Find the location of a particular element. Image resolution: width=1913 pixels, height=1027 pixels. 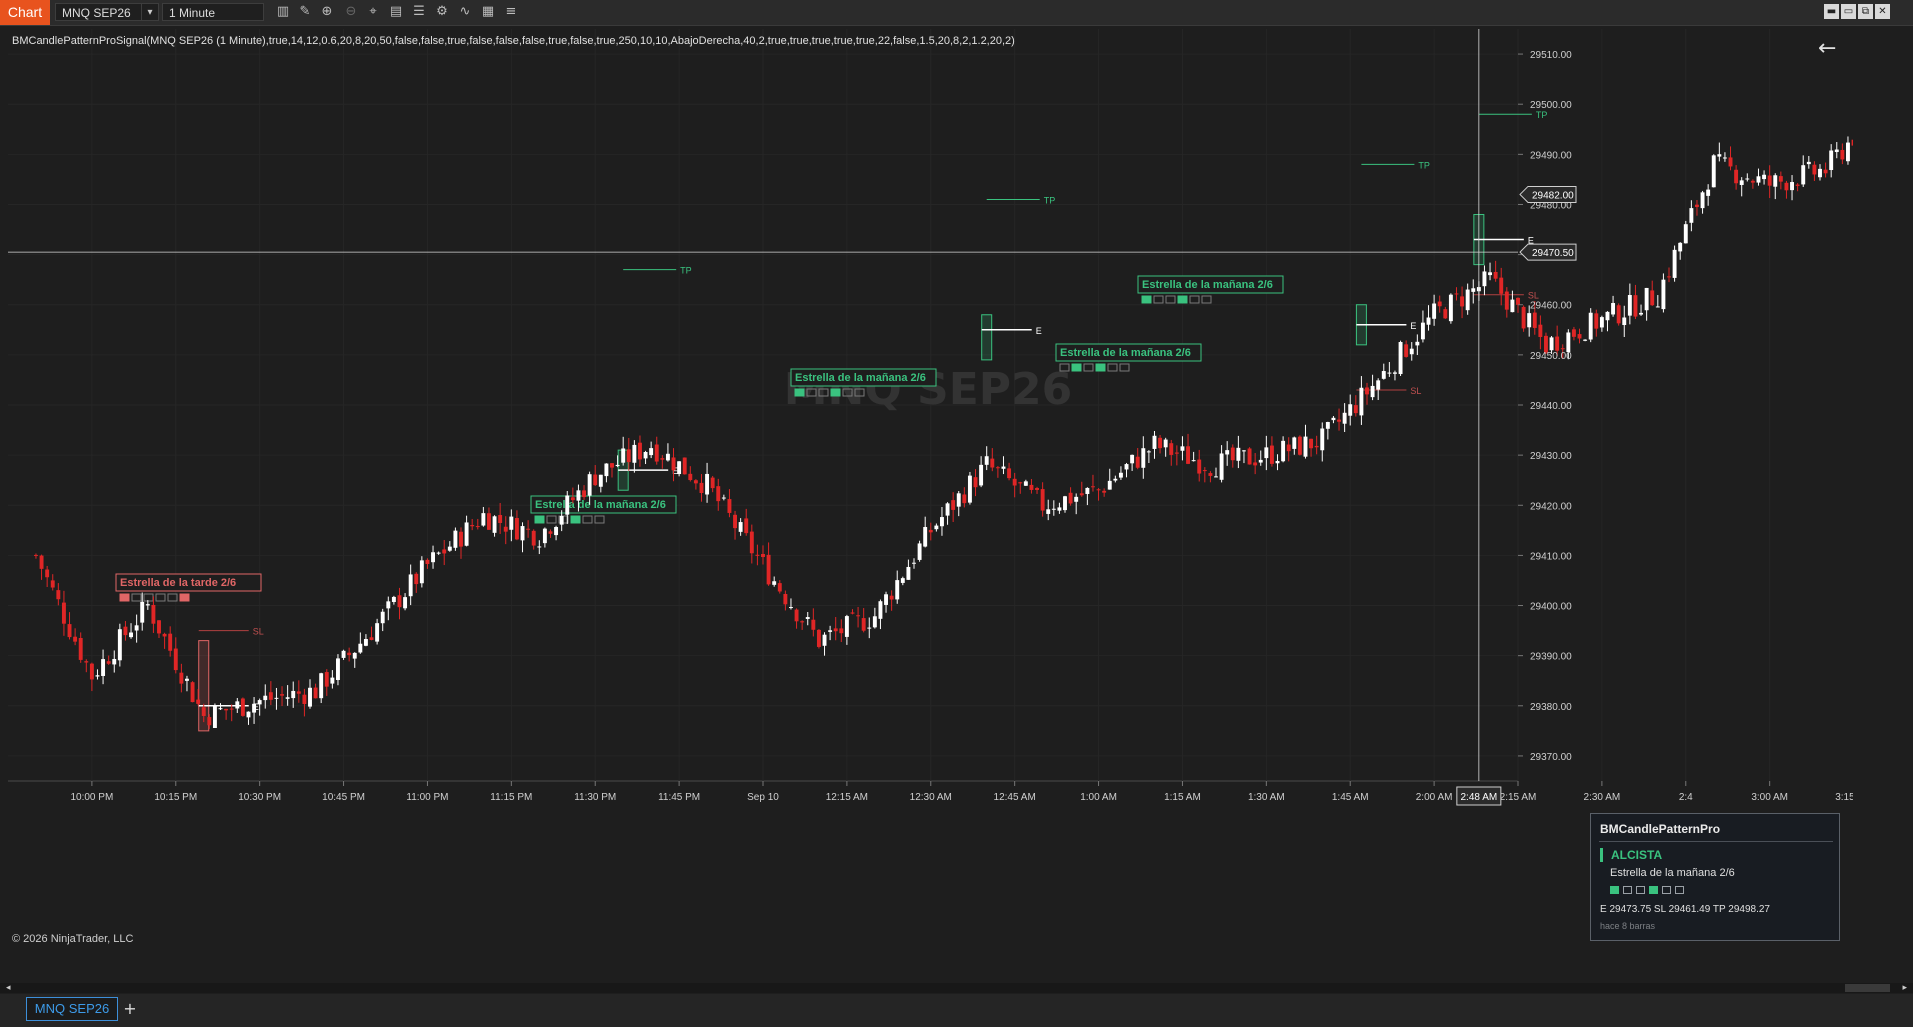

restore-icon: ▭ is located at coordinates (1848, 11).